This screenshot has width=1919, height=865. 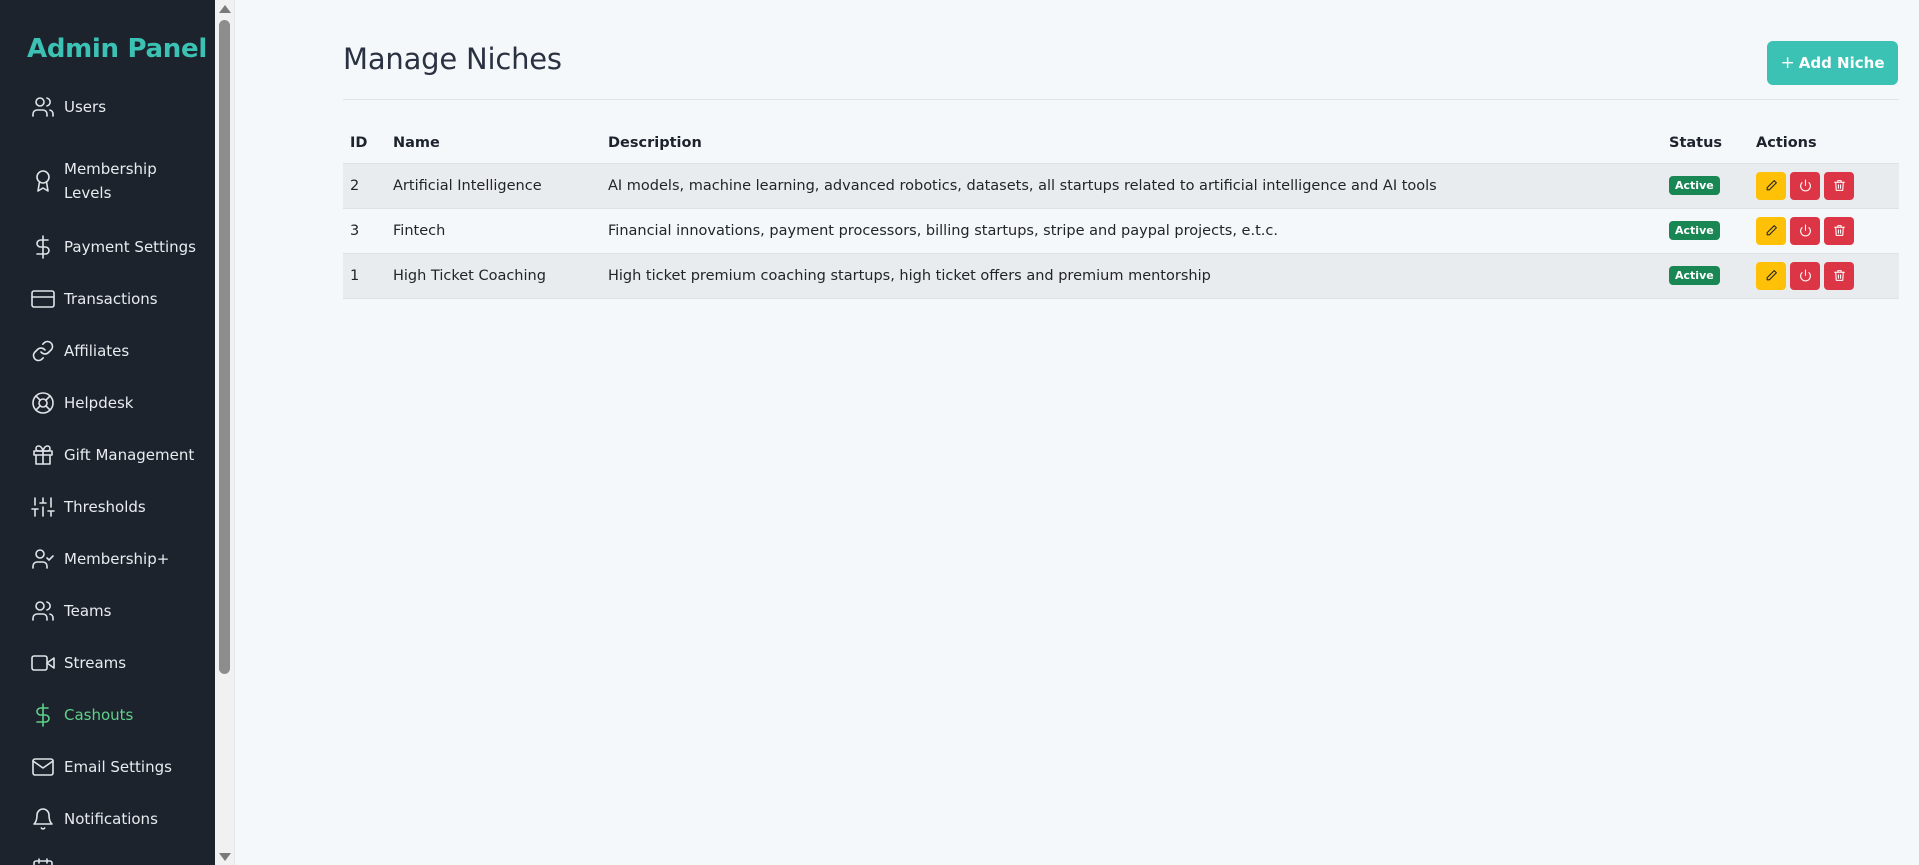 What do you see at coordinates (493, 186) in the screenshot?
I see `cell-name: Artificial Intelligence` at bounding box center [493, 186].